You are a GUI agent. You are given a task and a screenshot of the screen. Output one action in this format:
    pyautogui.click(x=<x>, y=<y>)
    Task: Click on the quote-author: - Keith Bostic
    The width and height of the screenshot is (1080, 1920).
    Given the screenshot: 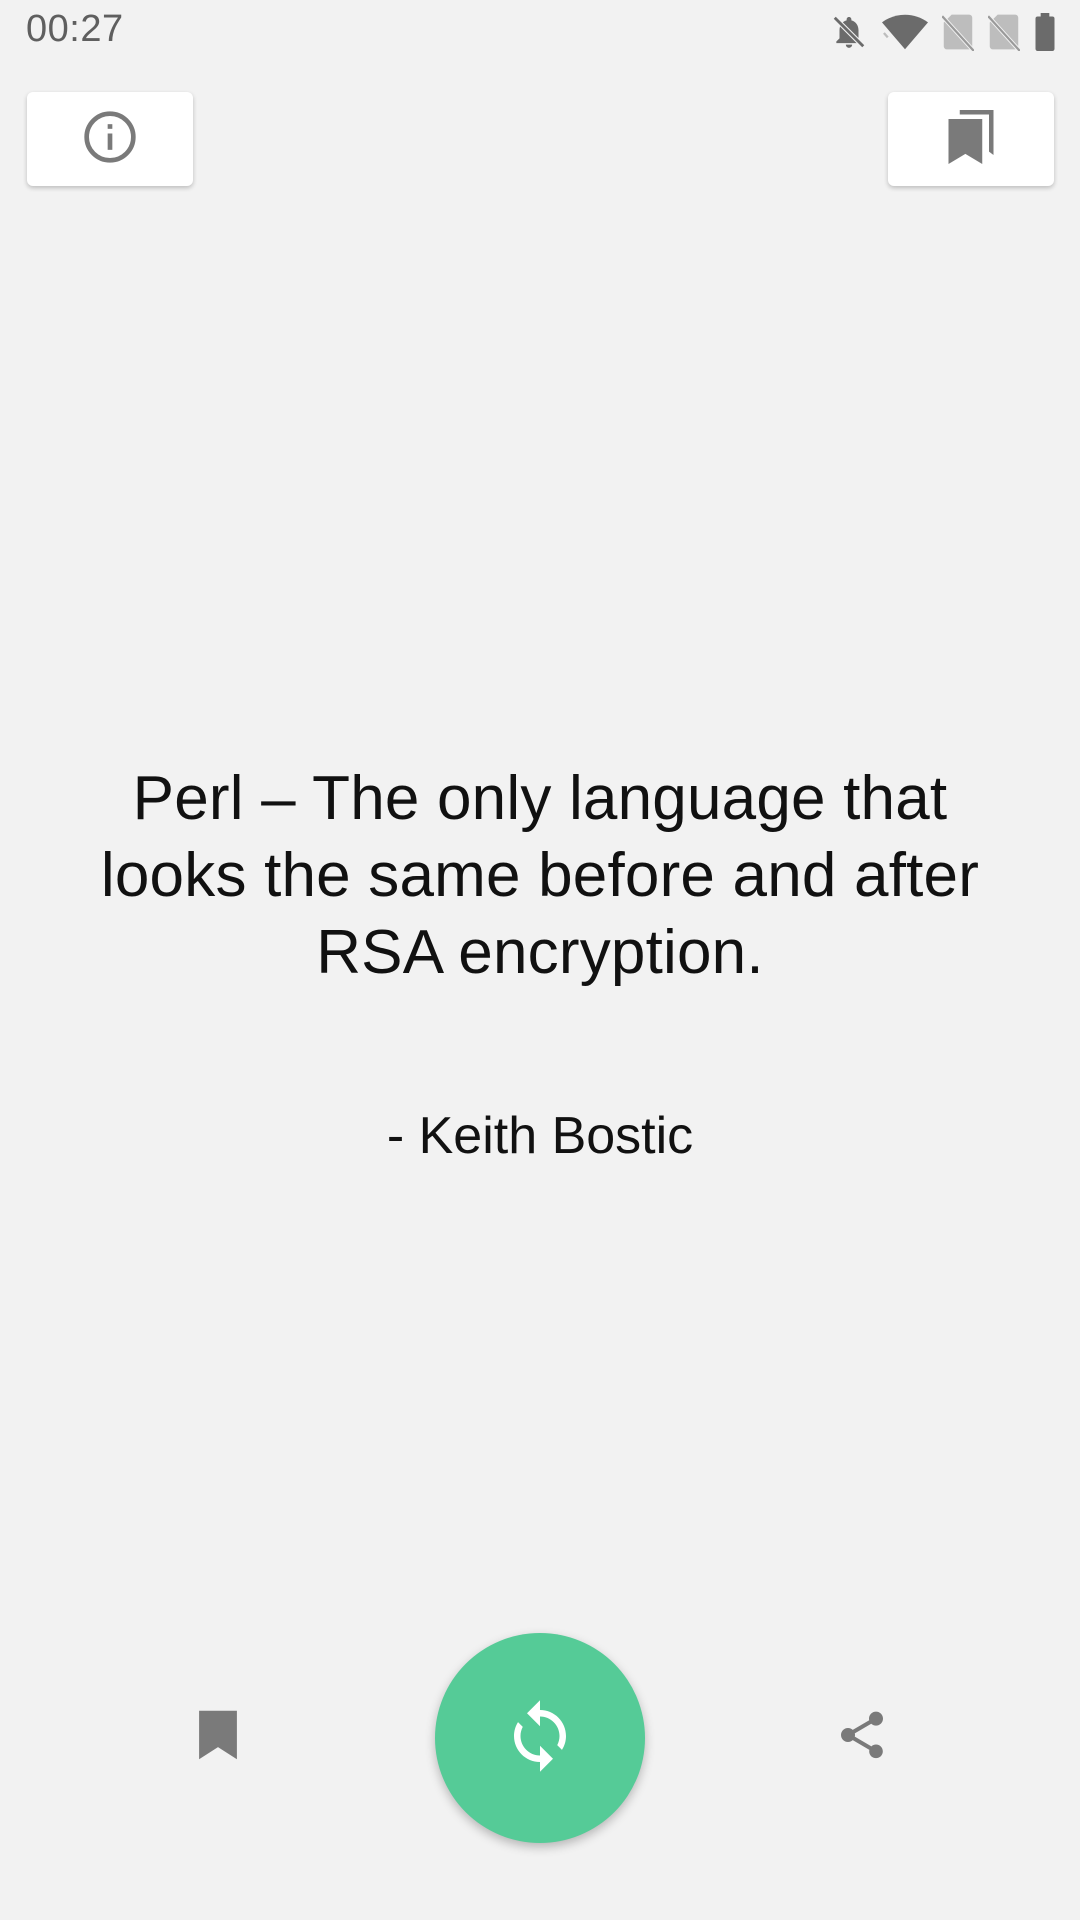 What is the action you would take?
    pyautogui.click(x=540, y=1136)
    